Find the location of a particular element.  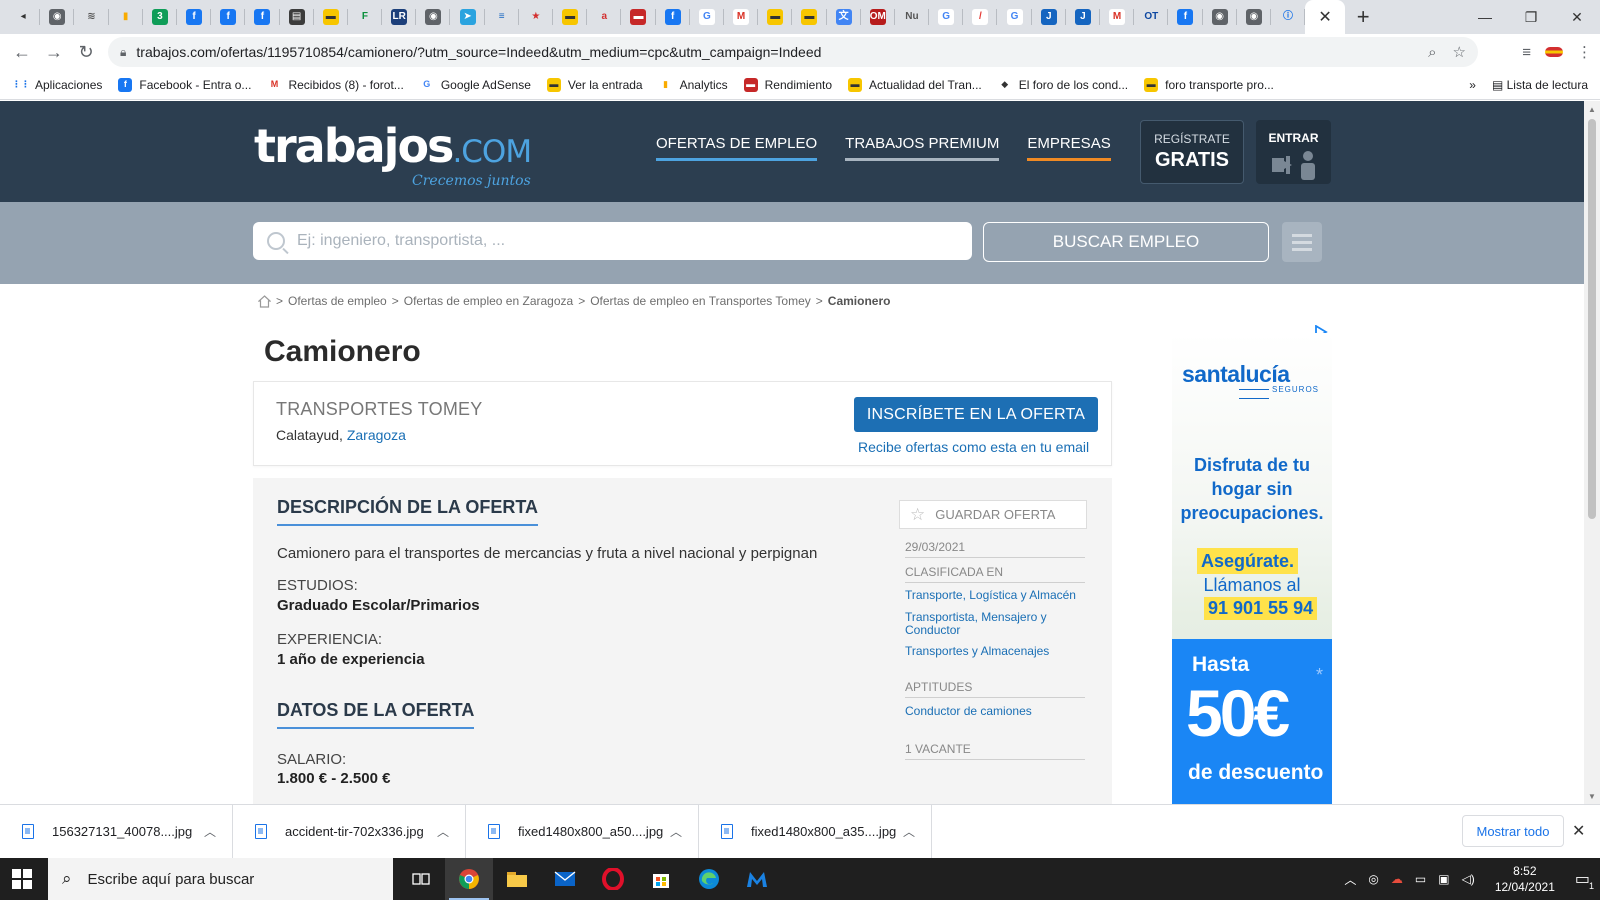

email-alert-link: Recibe ofertas como esta en tu email is located at coordinates (973, 447).